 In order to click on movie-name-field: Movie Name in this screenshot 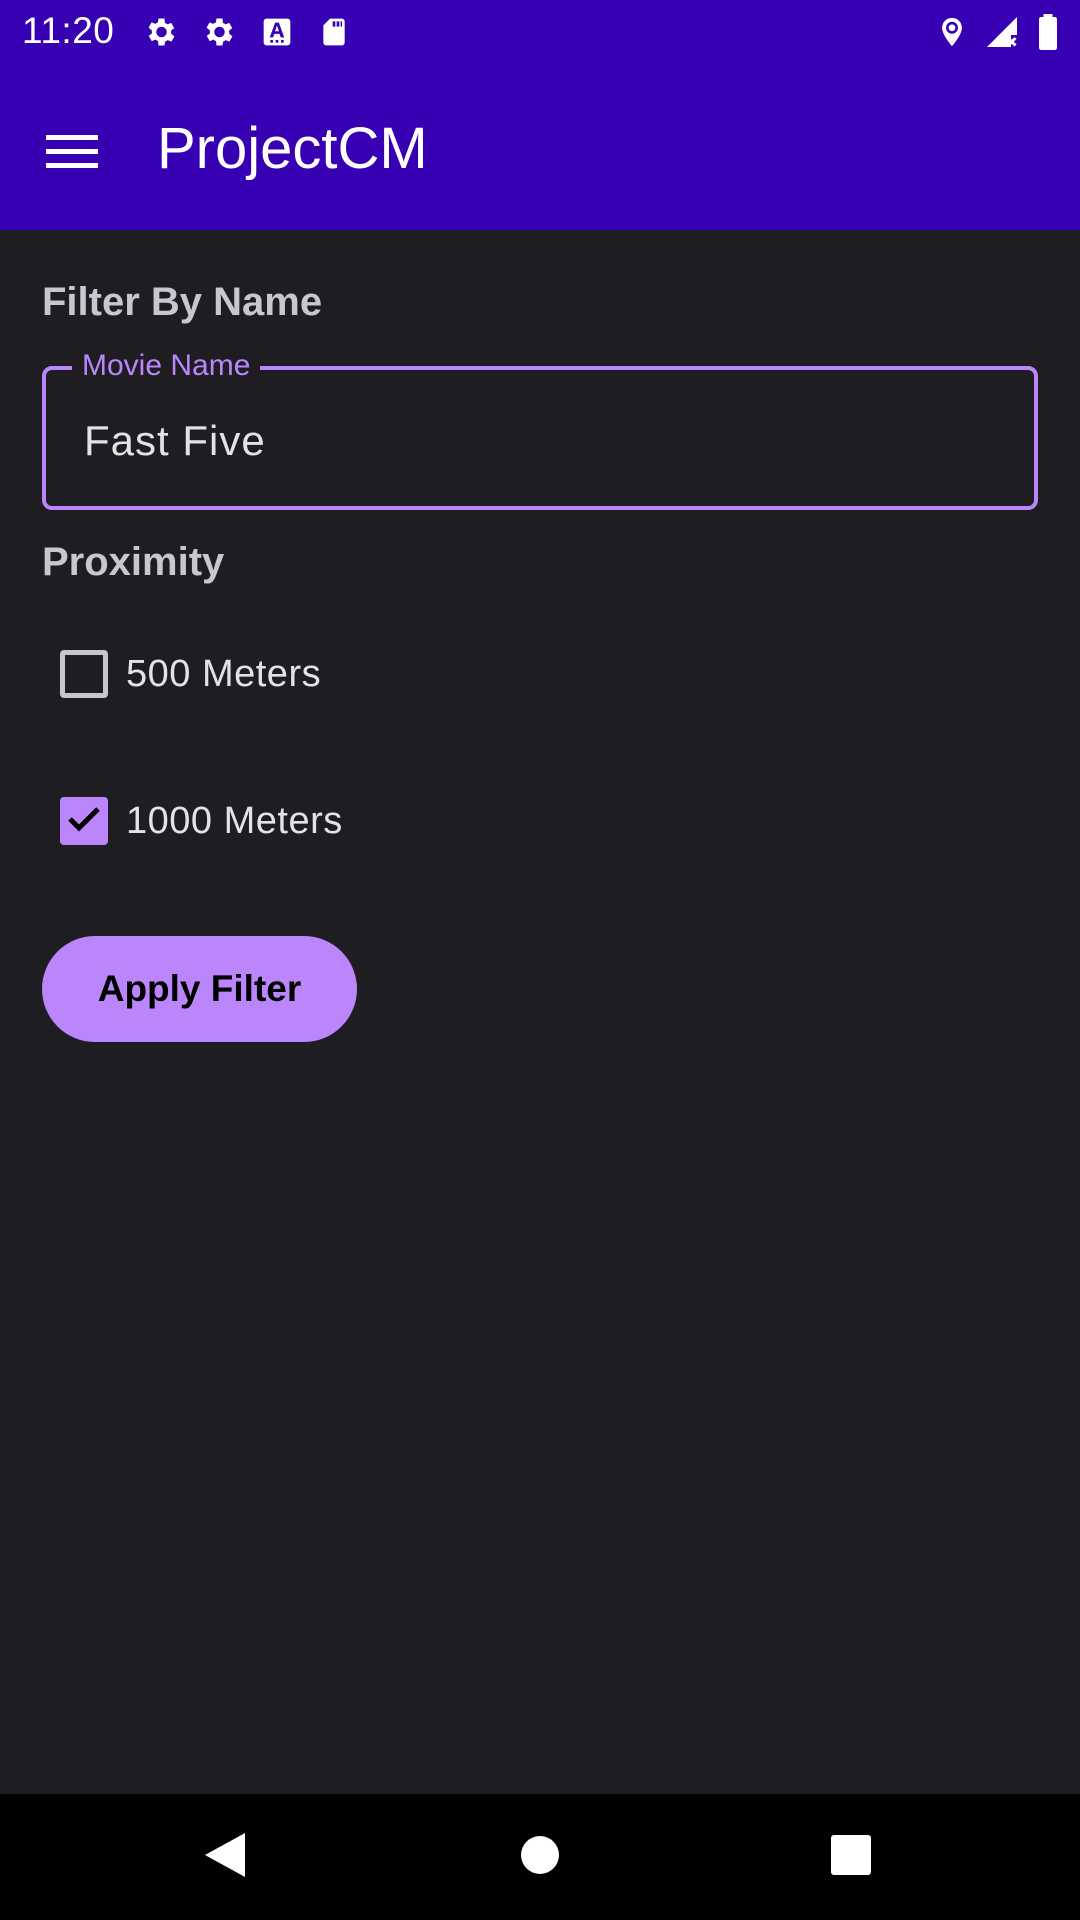, I will do `click(540, 429)`.